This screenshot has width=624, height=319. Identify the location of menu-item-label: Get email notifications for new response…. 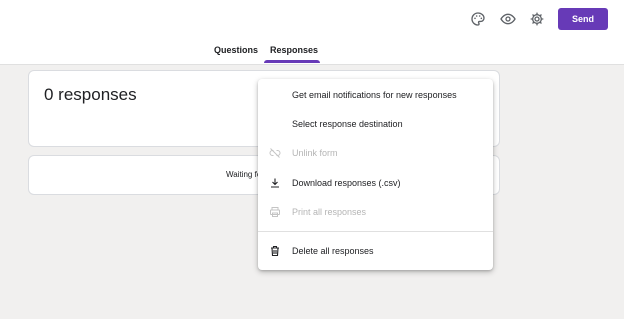
(374, 94).